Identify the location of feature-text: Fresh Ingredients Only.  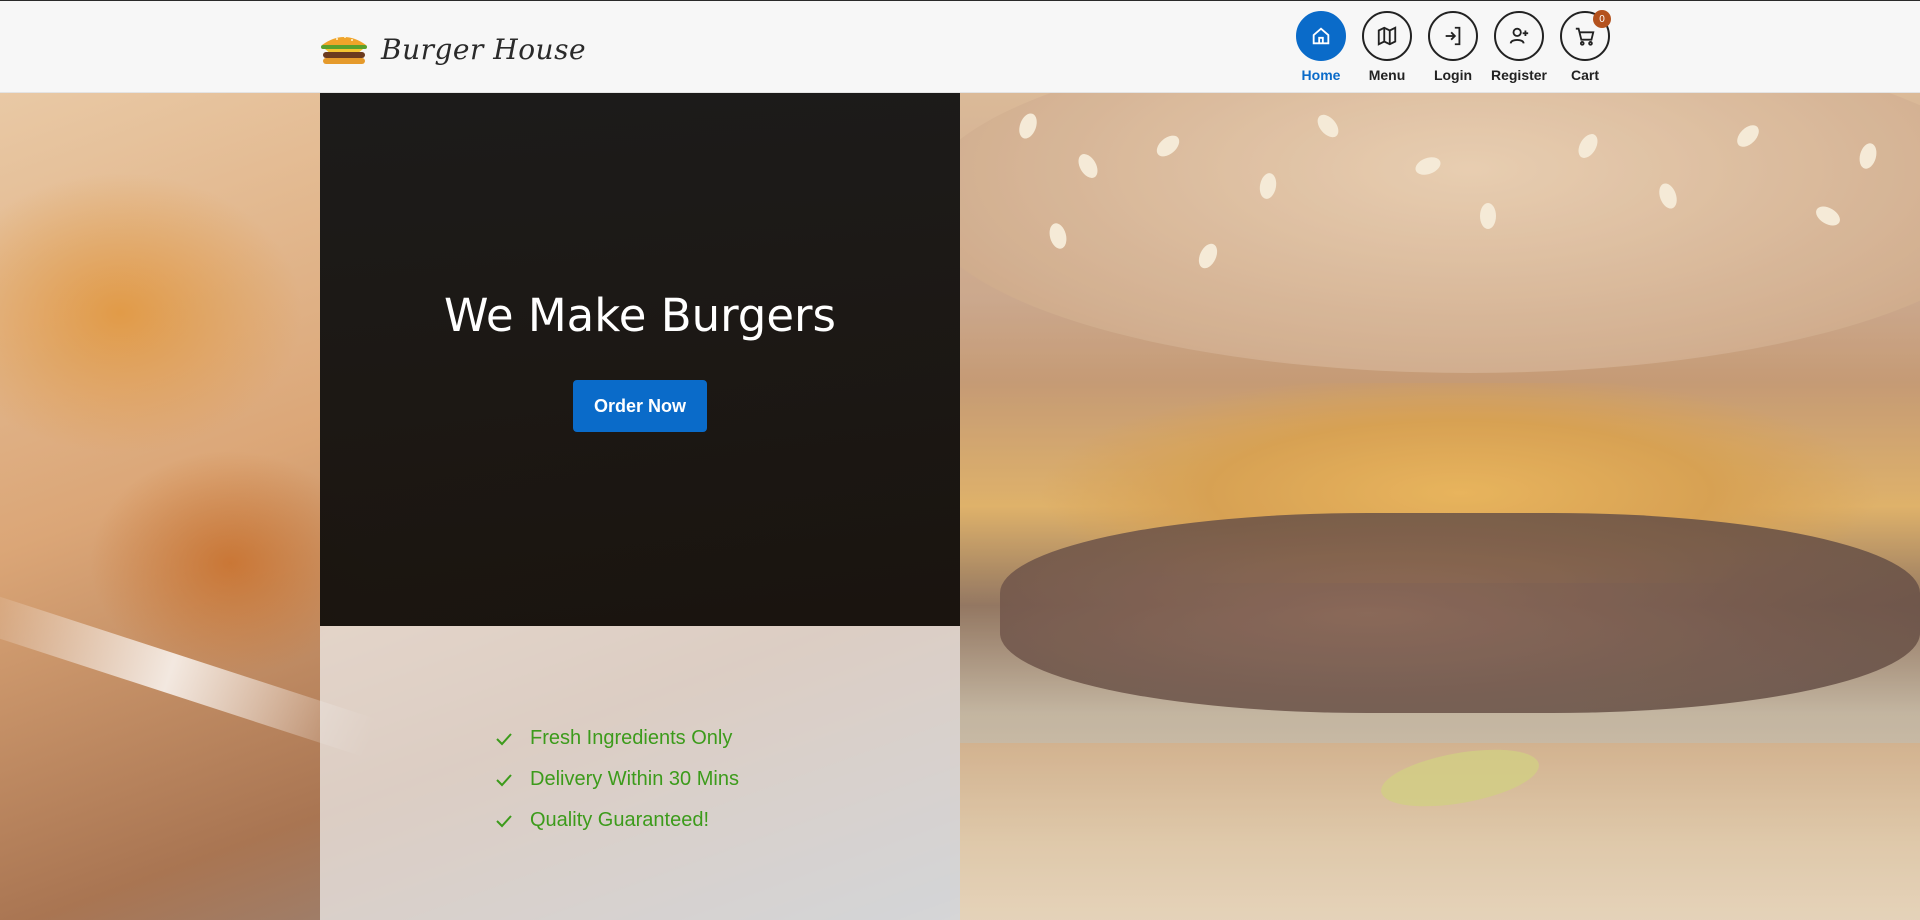
(631, 738).